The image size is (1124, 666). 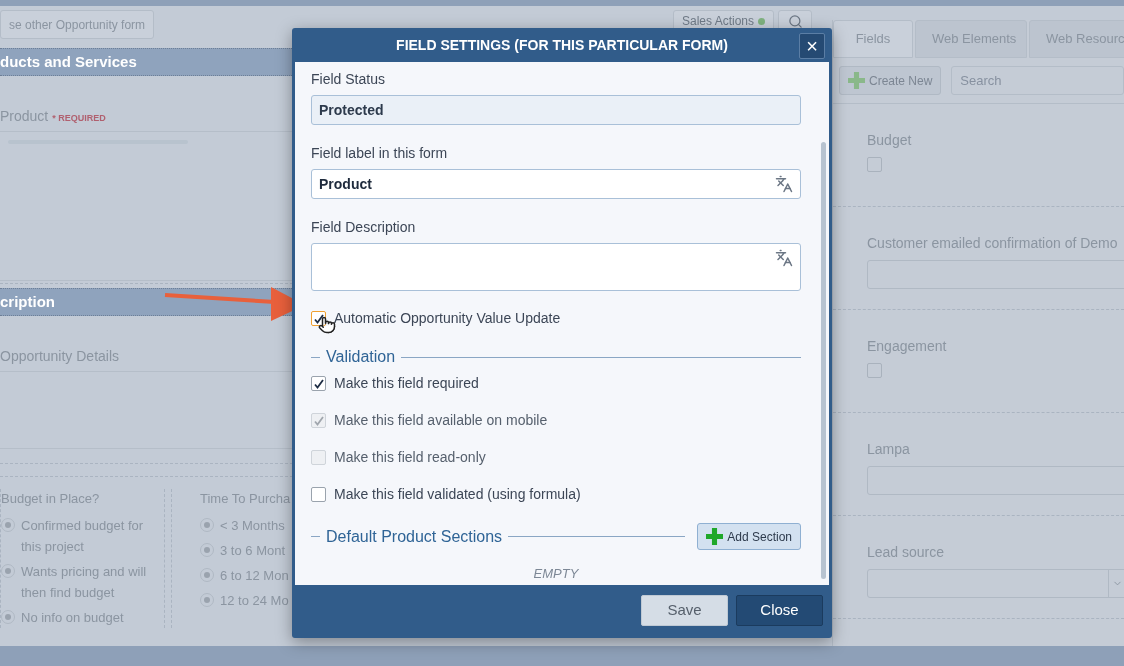 I want to click on group-title: Budget in Place?, so click(x=50, y=499).